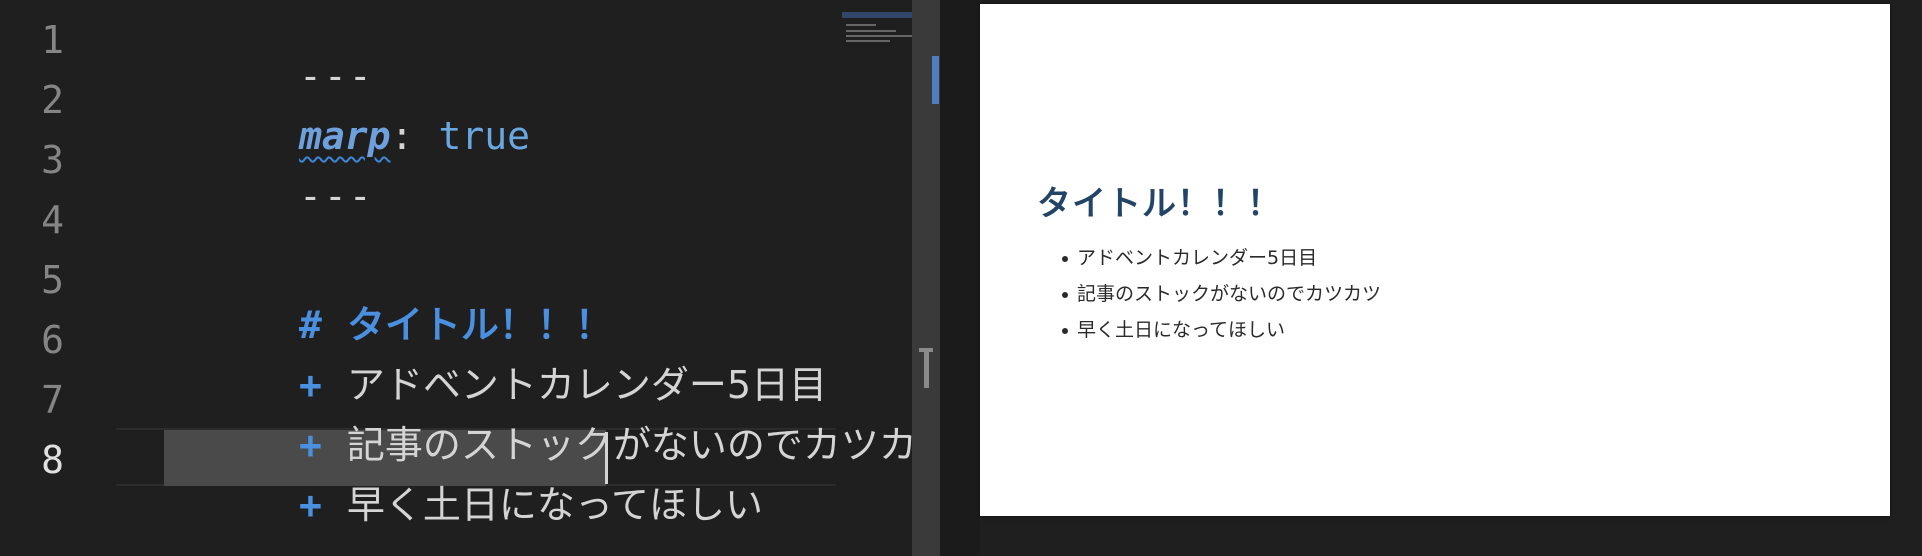 The image size is (1922, 556). Describe the element at coordinates (555, 505) in the screenshot. I see `list-item-text: 早く土日になってほしい` at that location.